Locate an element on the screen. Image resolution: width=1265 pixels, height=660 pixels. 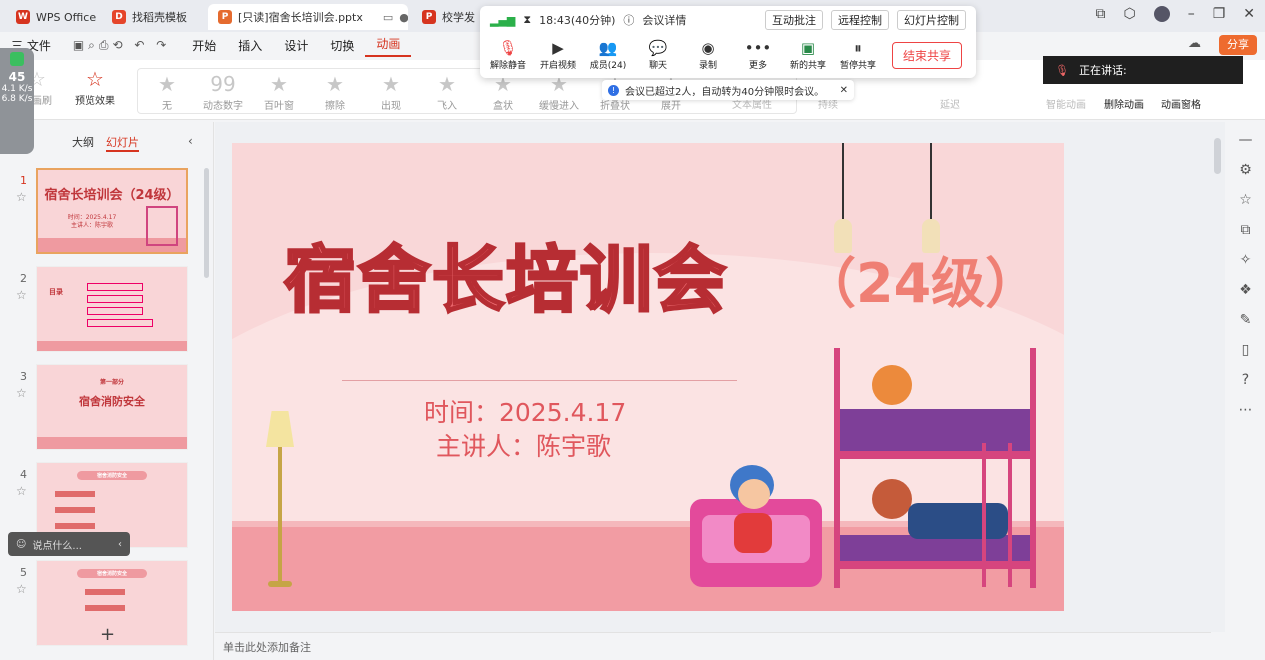
copy-icon: ⧉ is located at coordinates (1246, 230).